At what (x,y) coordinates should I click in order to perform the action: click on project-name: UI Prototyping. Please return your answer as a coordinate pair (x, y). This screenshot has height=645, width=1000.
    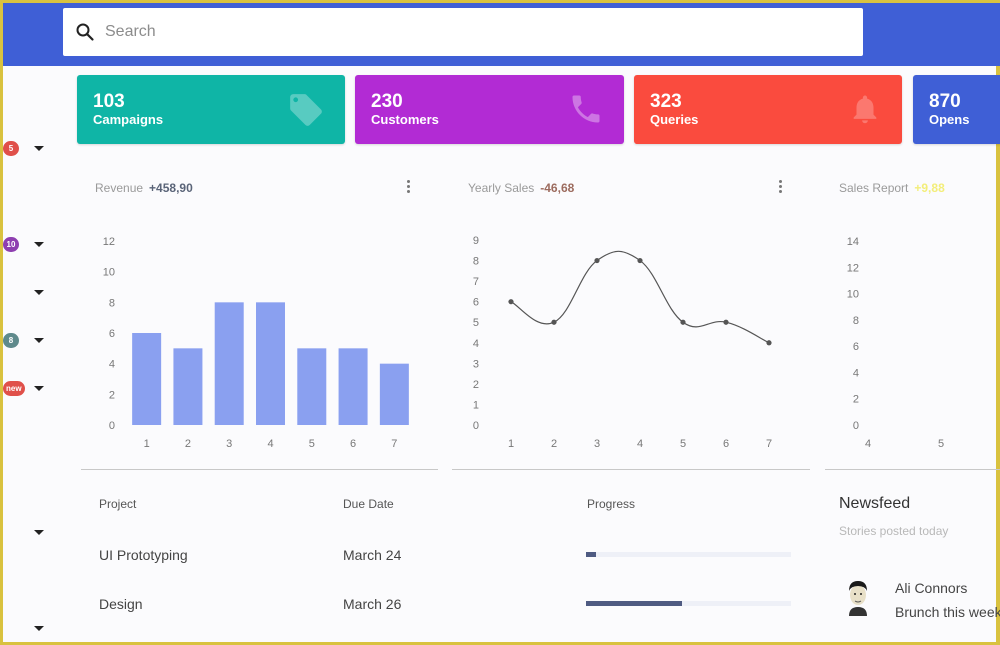
    Looking at the image, I should click on (143, 555).